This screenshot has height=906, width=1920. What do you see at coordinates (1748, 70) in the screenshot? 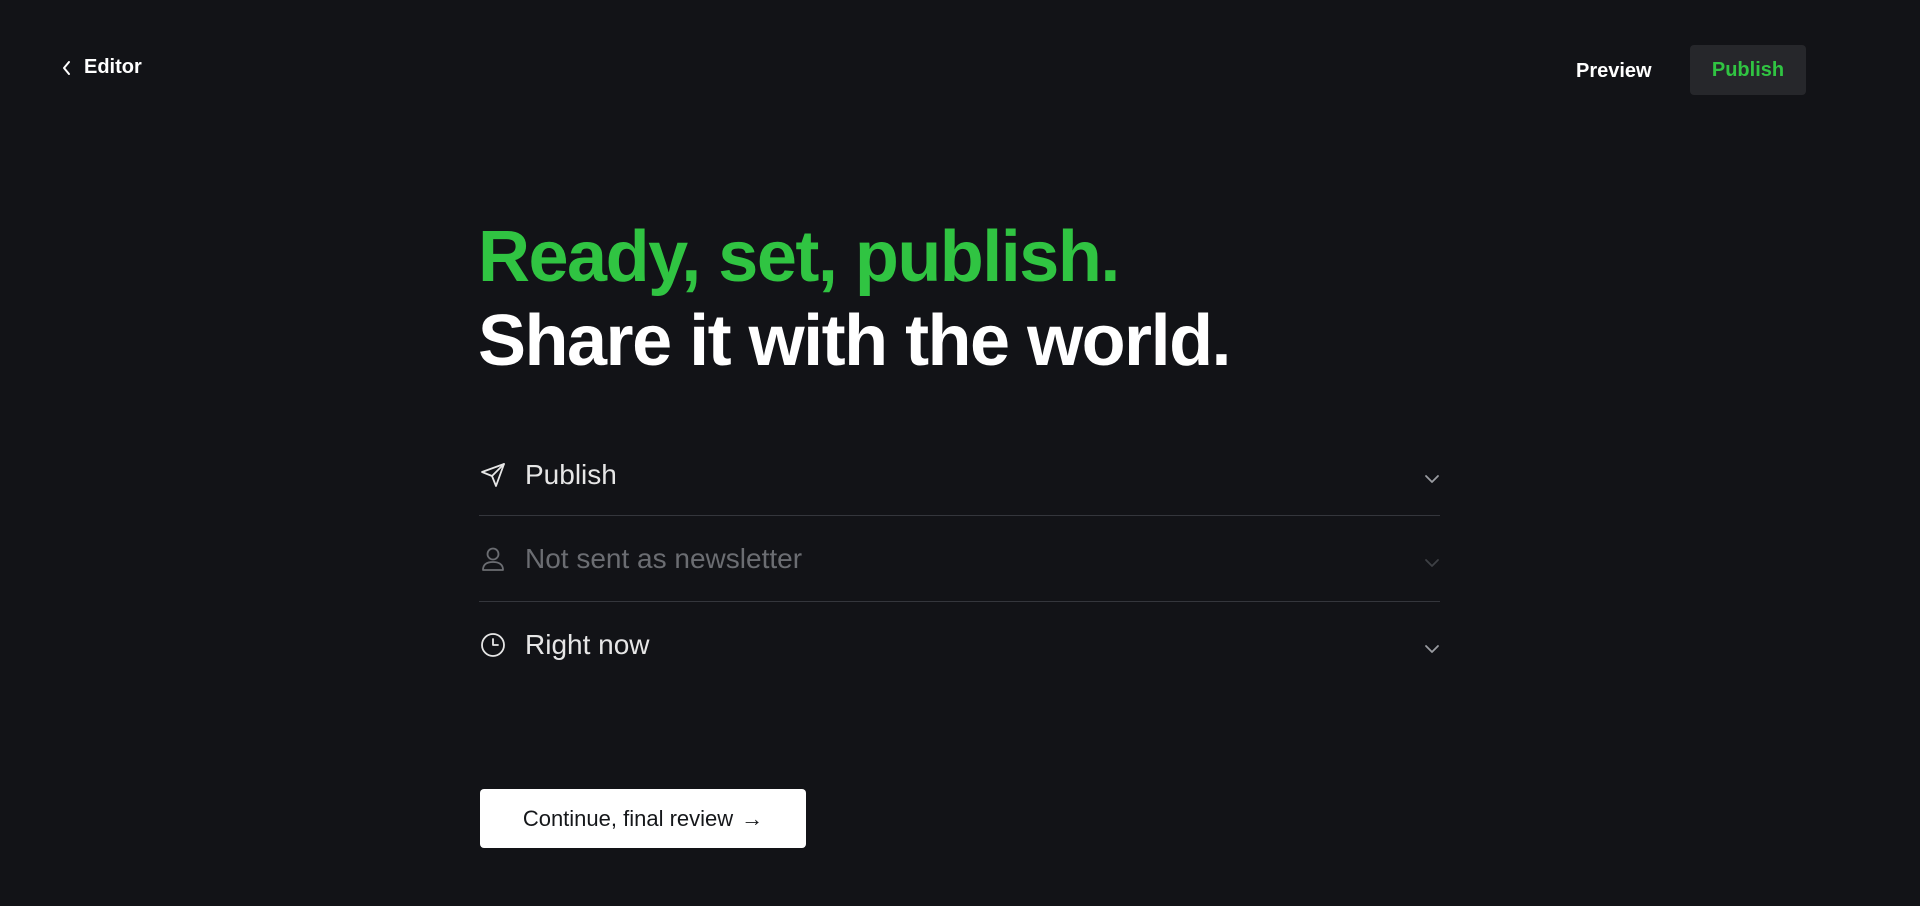
I see `publish-button: Publish` at bounding box center [1748, 70].